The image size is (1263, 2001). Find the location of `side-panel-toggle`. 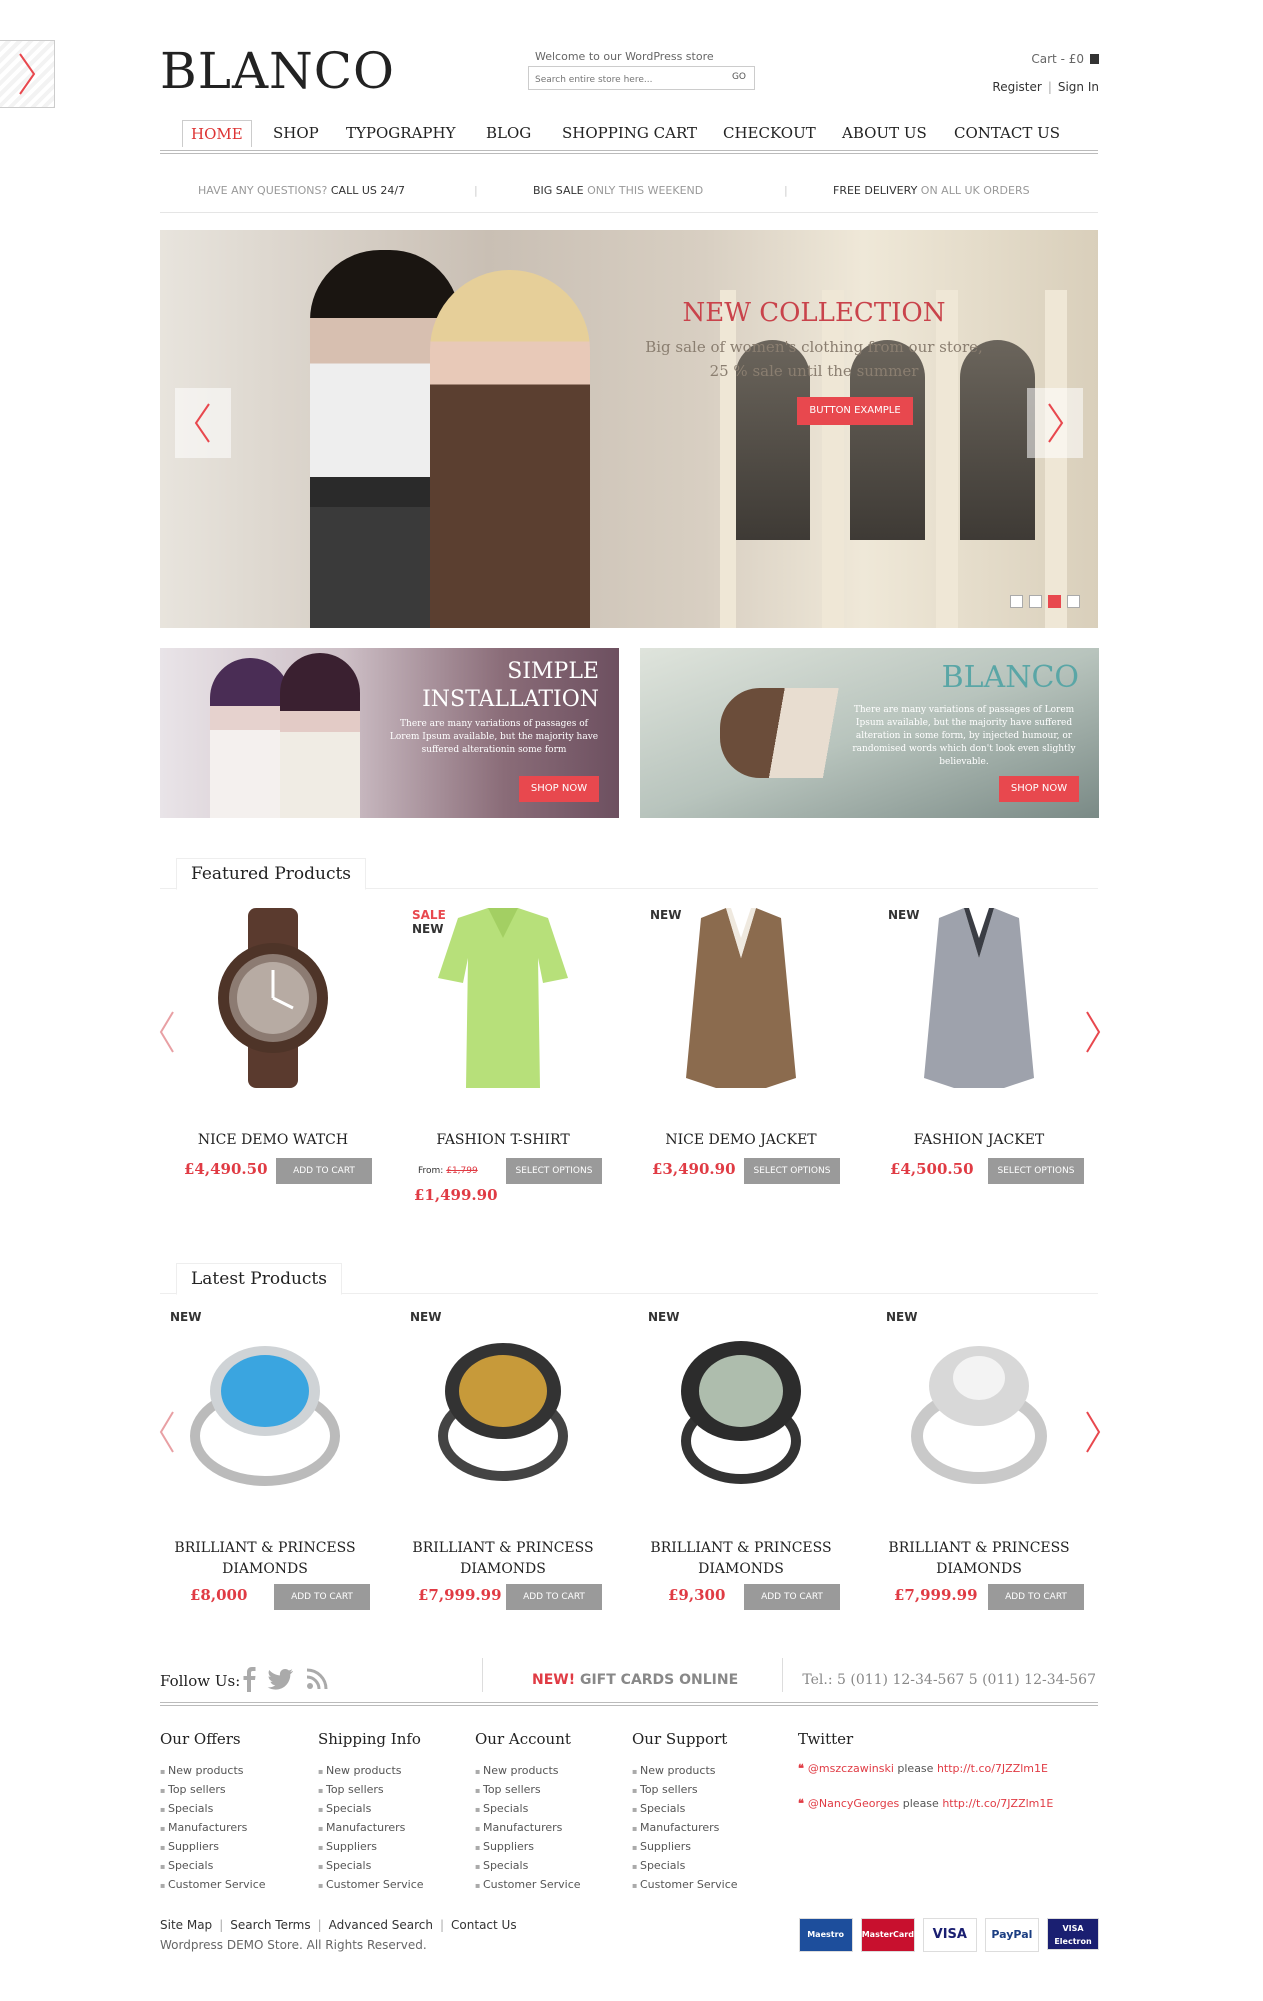

side-panel-toggle is located at coordinates (27, 74).